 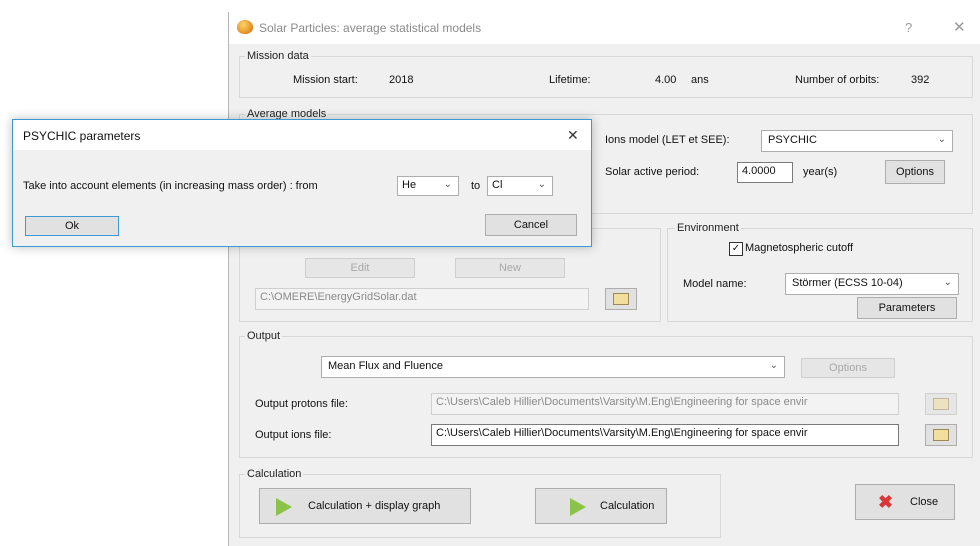 I want to click on output-mode-value: Mean Flux and Fluence, so click(x=385, y=366).